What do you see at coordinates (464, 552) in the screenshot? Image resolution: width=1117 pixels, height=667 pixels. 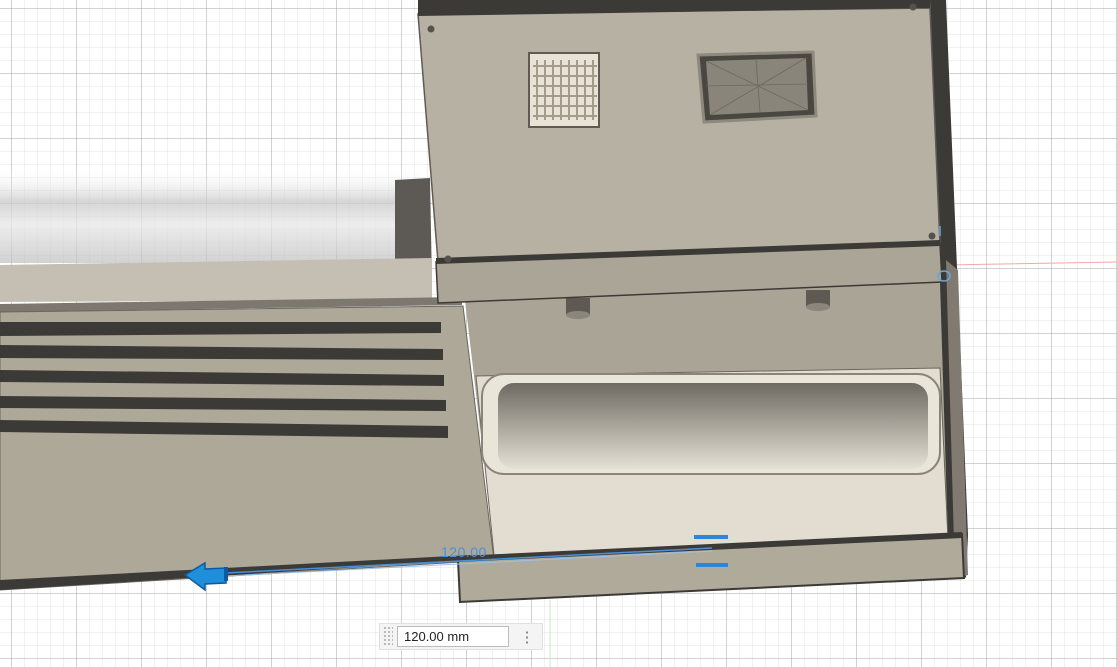 I see `dimension-value-label: 120.00` at bounding box center [464, 552].